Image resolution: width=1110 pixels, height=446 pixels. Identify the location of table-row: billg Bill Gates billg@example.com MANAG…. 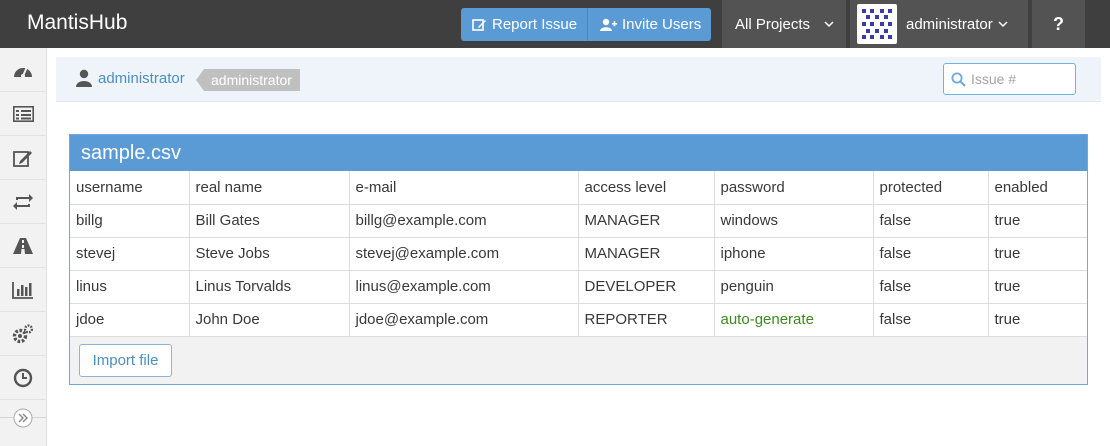
(578, 221).